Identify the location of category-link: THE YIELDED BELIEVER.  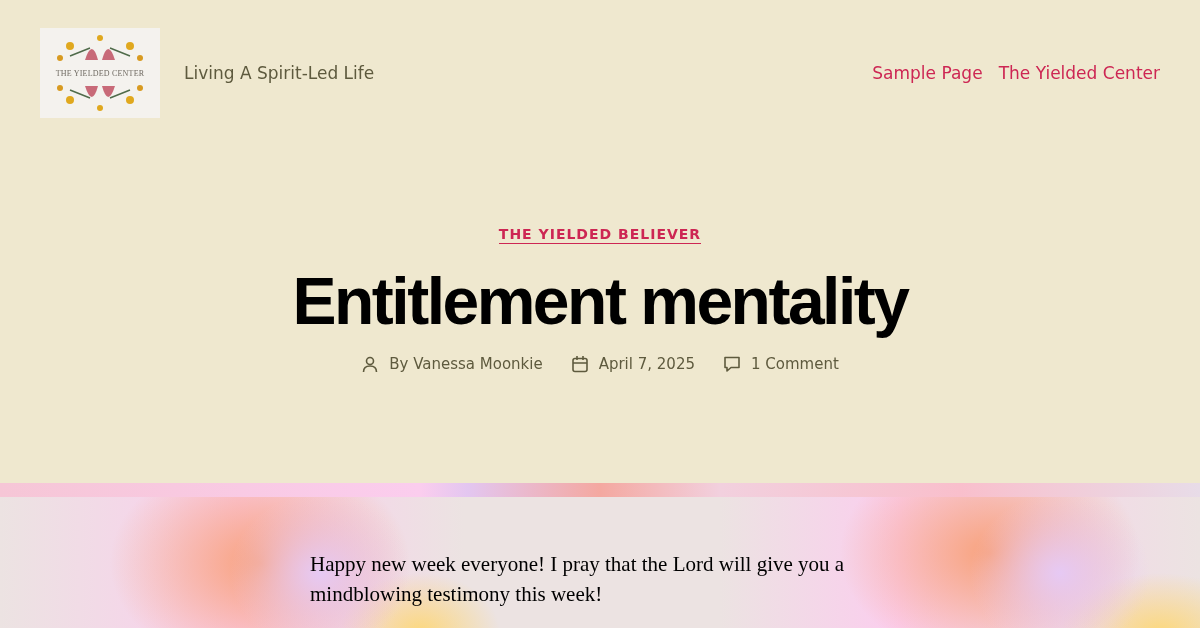
(600, 235).